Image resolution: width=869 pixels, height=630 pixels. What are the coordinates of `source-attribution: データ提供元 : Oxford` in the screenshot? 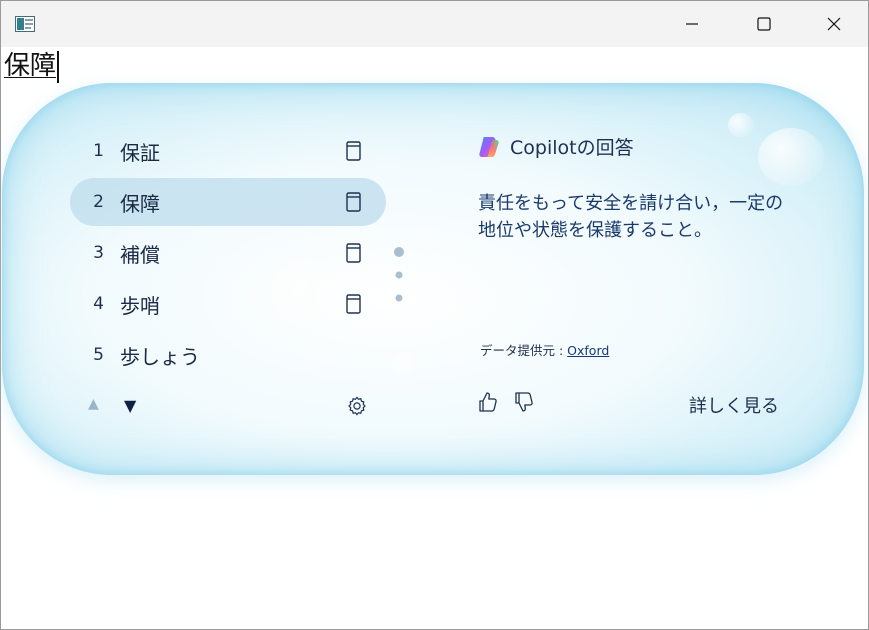 It's located at (544, 349).